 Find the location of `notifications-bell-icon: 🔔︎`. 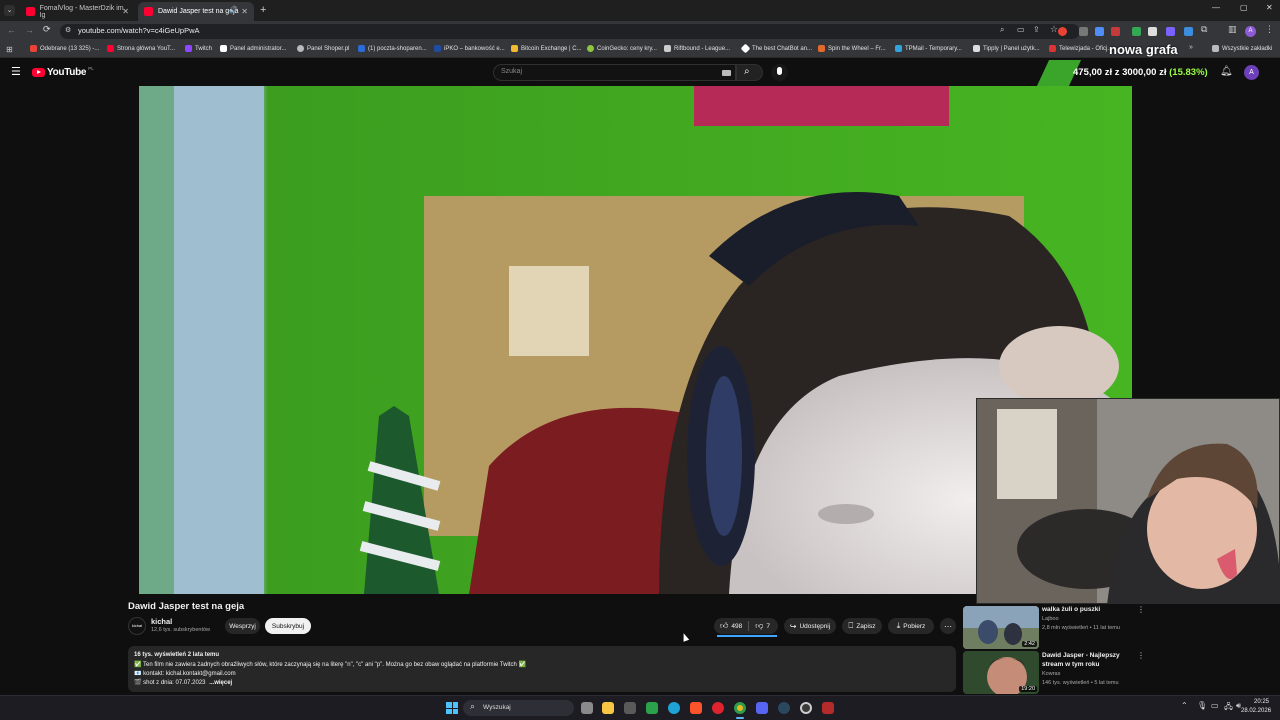

notifications-bell-icon: 🔔︎ is located at coordinates (1226, 71).